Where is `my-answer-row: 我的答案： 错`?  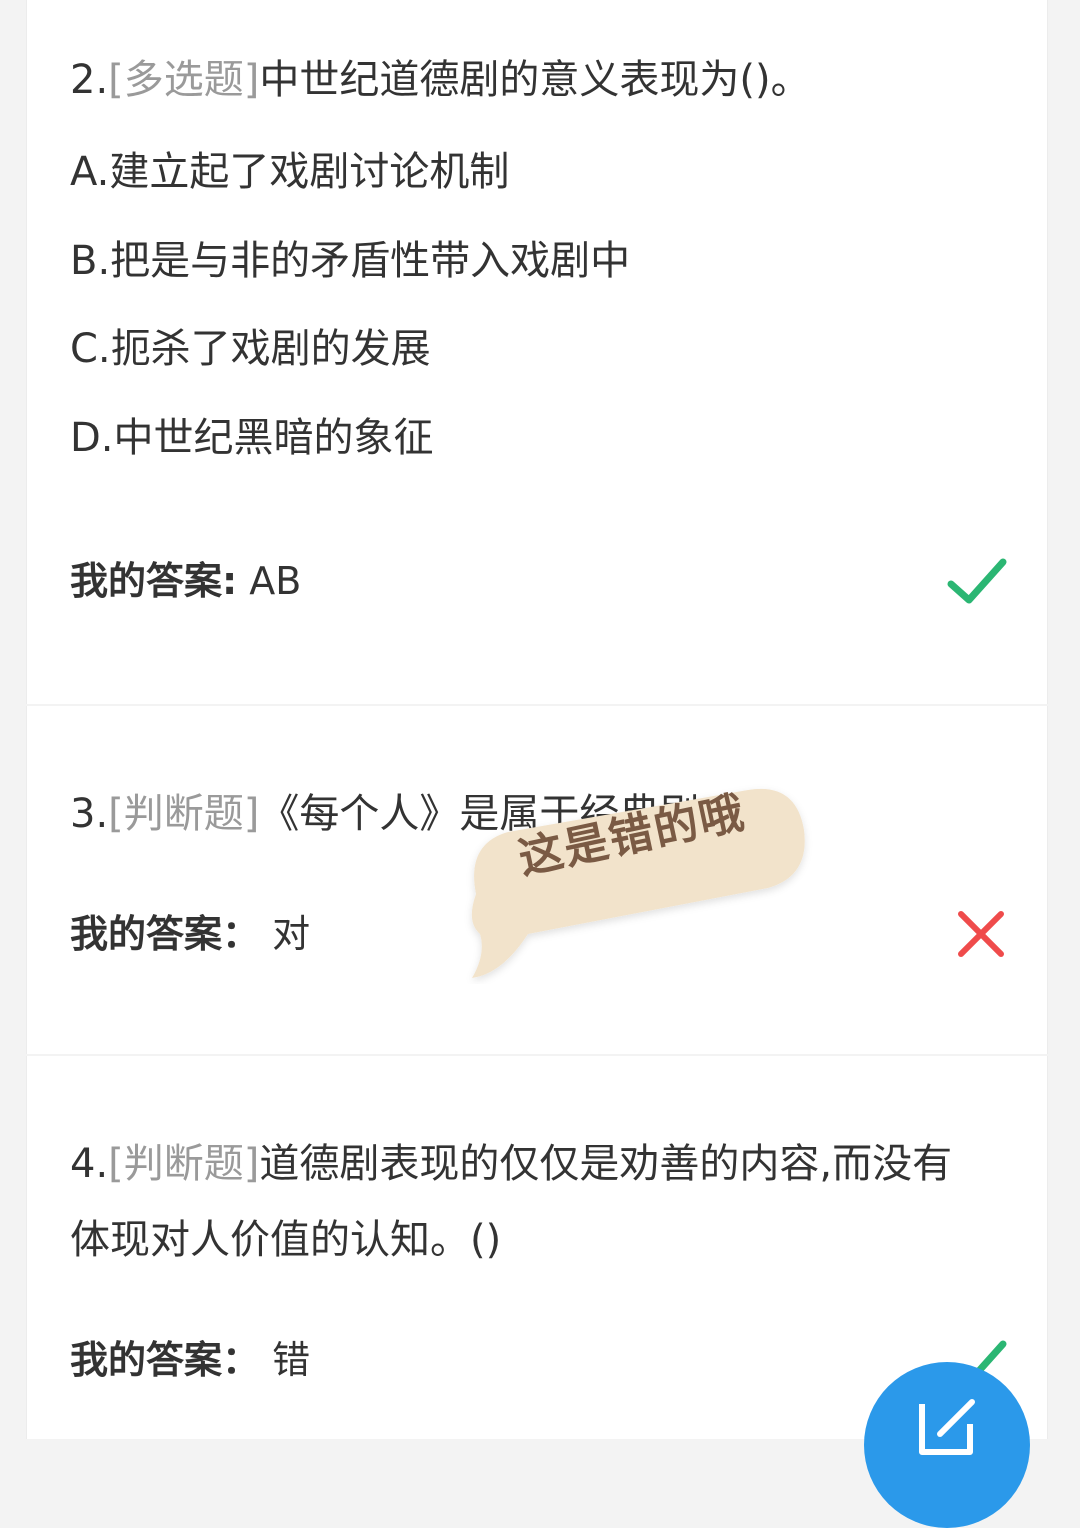 my-answer-row: 我的答案： 错 is located at coordinates (190, 1360).